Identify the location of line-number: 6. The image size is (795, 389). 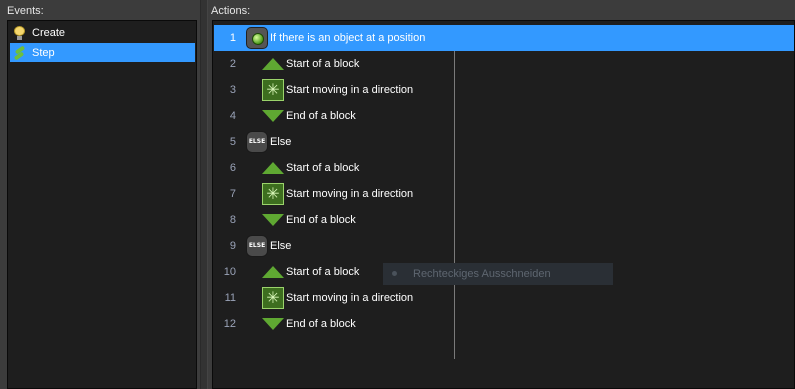
(232, 168).